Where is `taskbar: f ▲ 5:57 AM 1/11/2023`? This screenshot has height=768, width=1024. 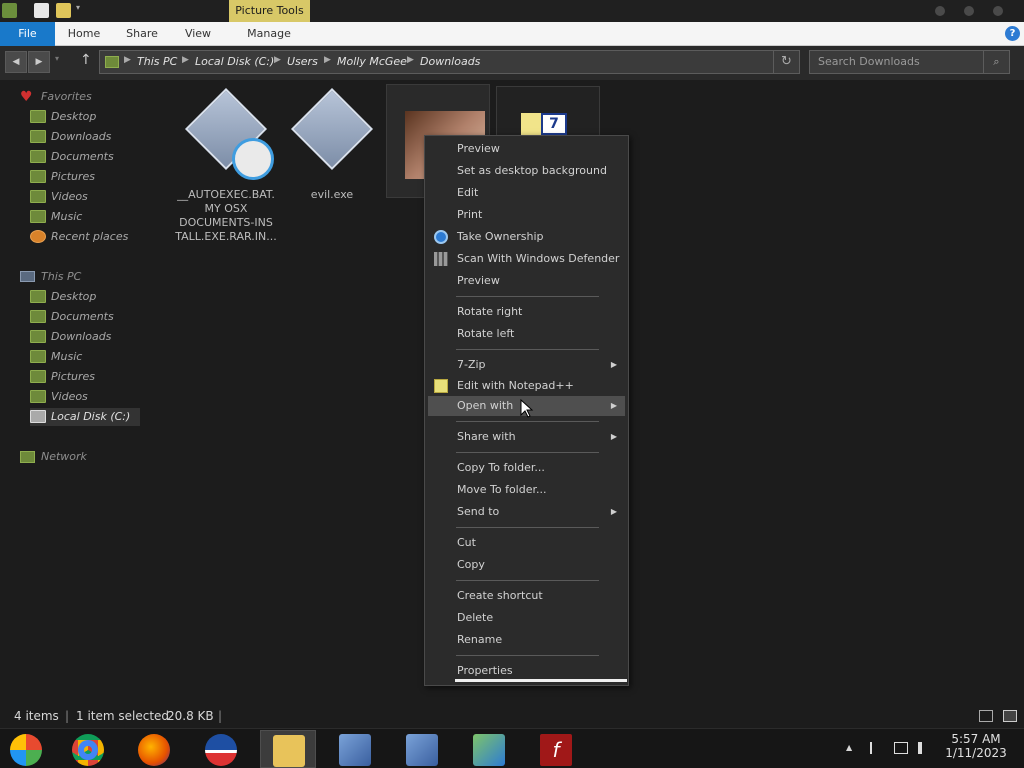
taskbar: f ▲ 5:57 AM 1/11/2023 is located at coordinates (512, 748).